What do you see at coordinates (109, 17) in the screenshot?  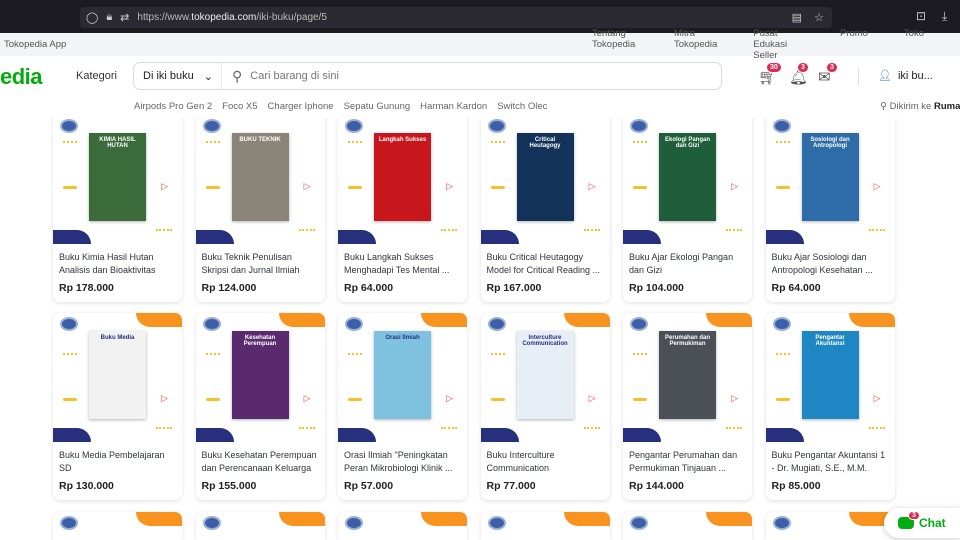 I see `lock-icon: 🔒︎` at bounding box center [109, 17].